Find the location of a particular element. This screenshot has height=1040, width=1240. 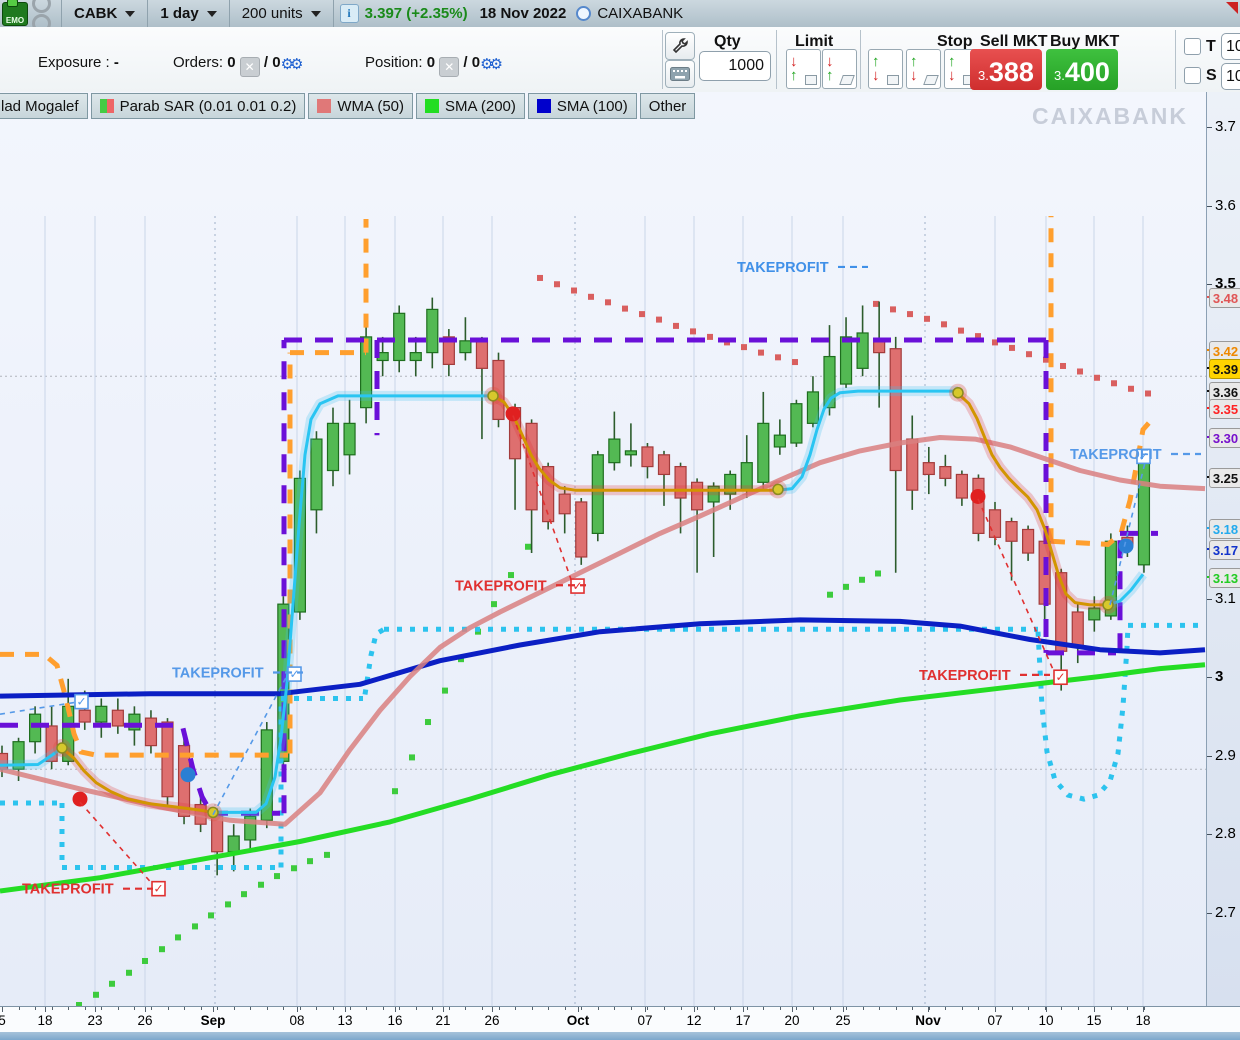

buy-mkt-button: 3. 400 is located at coordinates (1082, 69).